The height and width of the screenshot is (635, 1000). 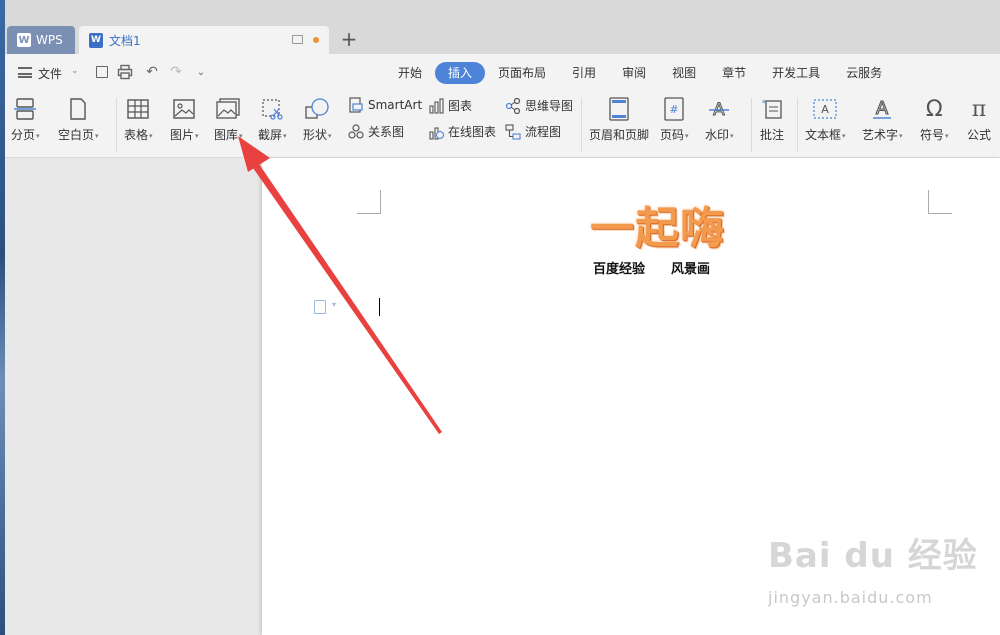 What do you see at coordinates (873, 556) in the screenshot?
I see `baidu-watermark: Bai du 经验` at bounding box center [873, 556].